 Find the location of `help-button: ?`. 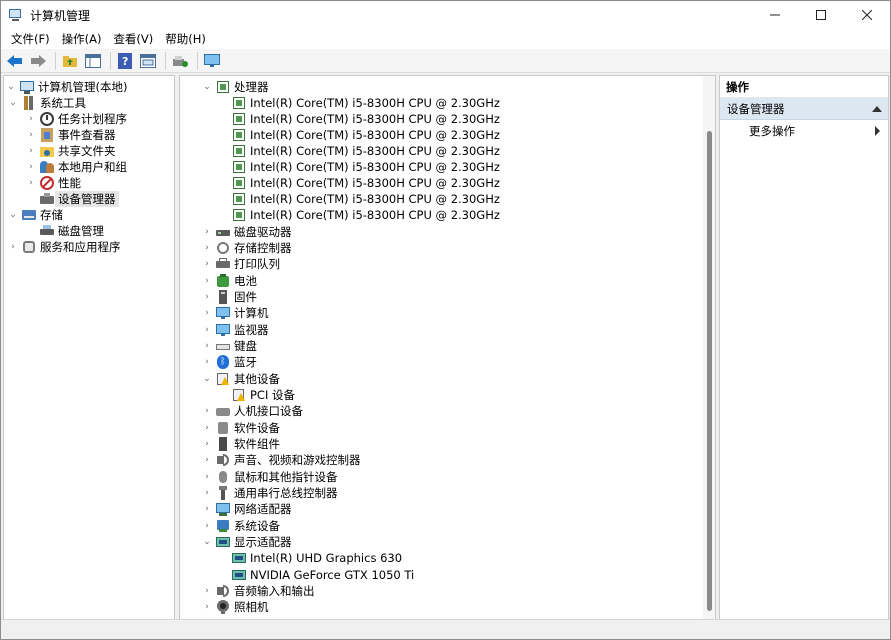

help-button: ? is located at coordinates (125, 61).